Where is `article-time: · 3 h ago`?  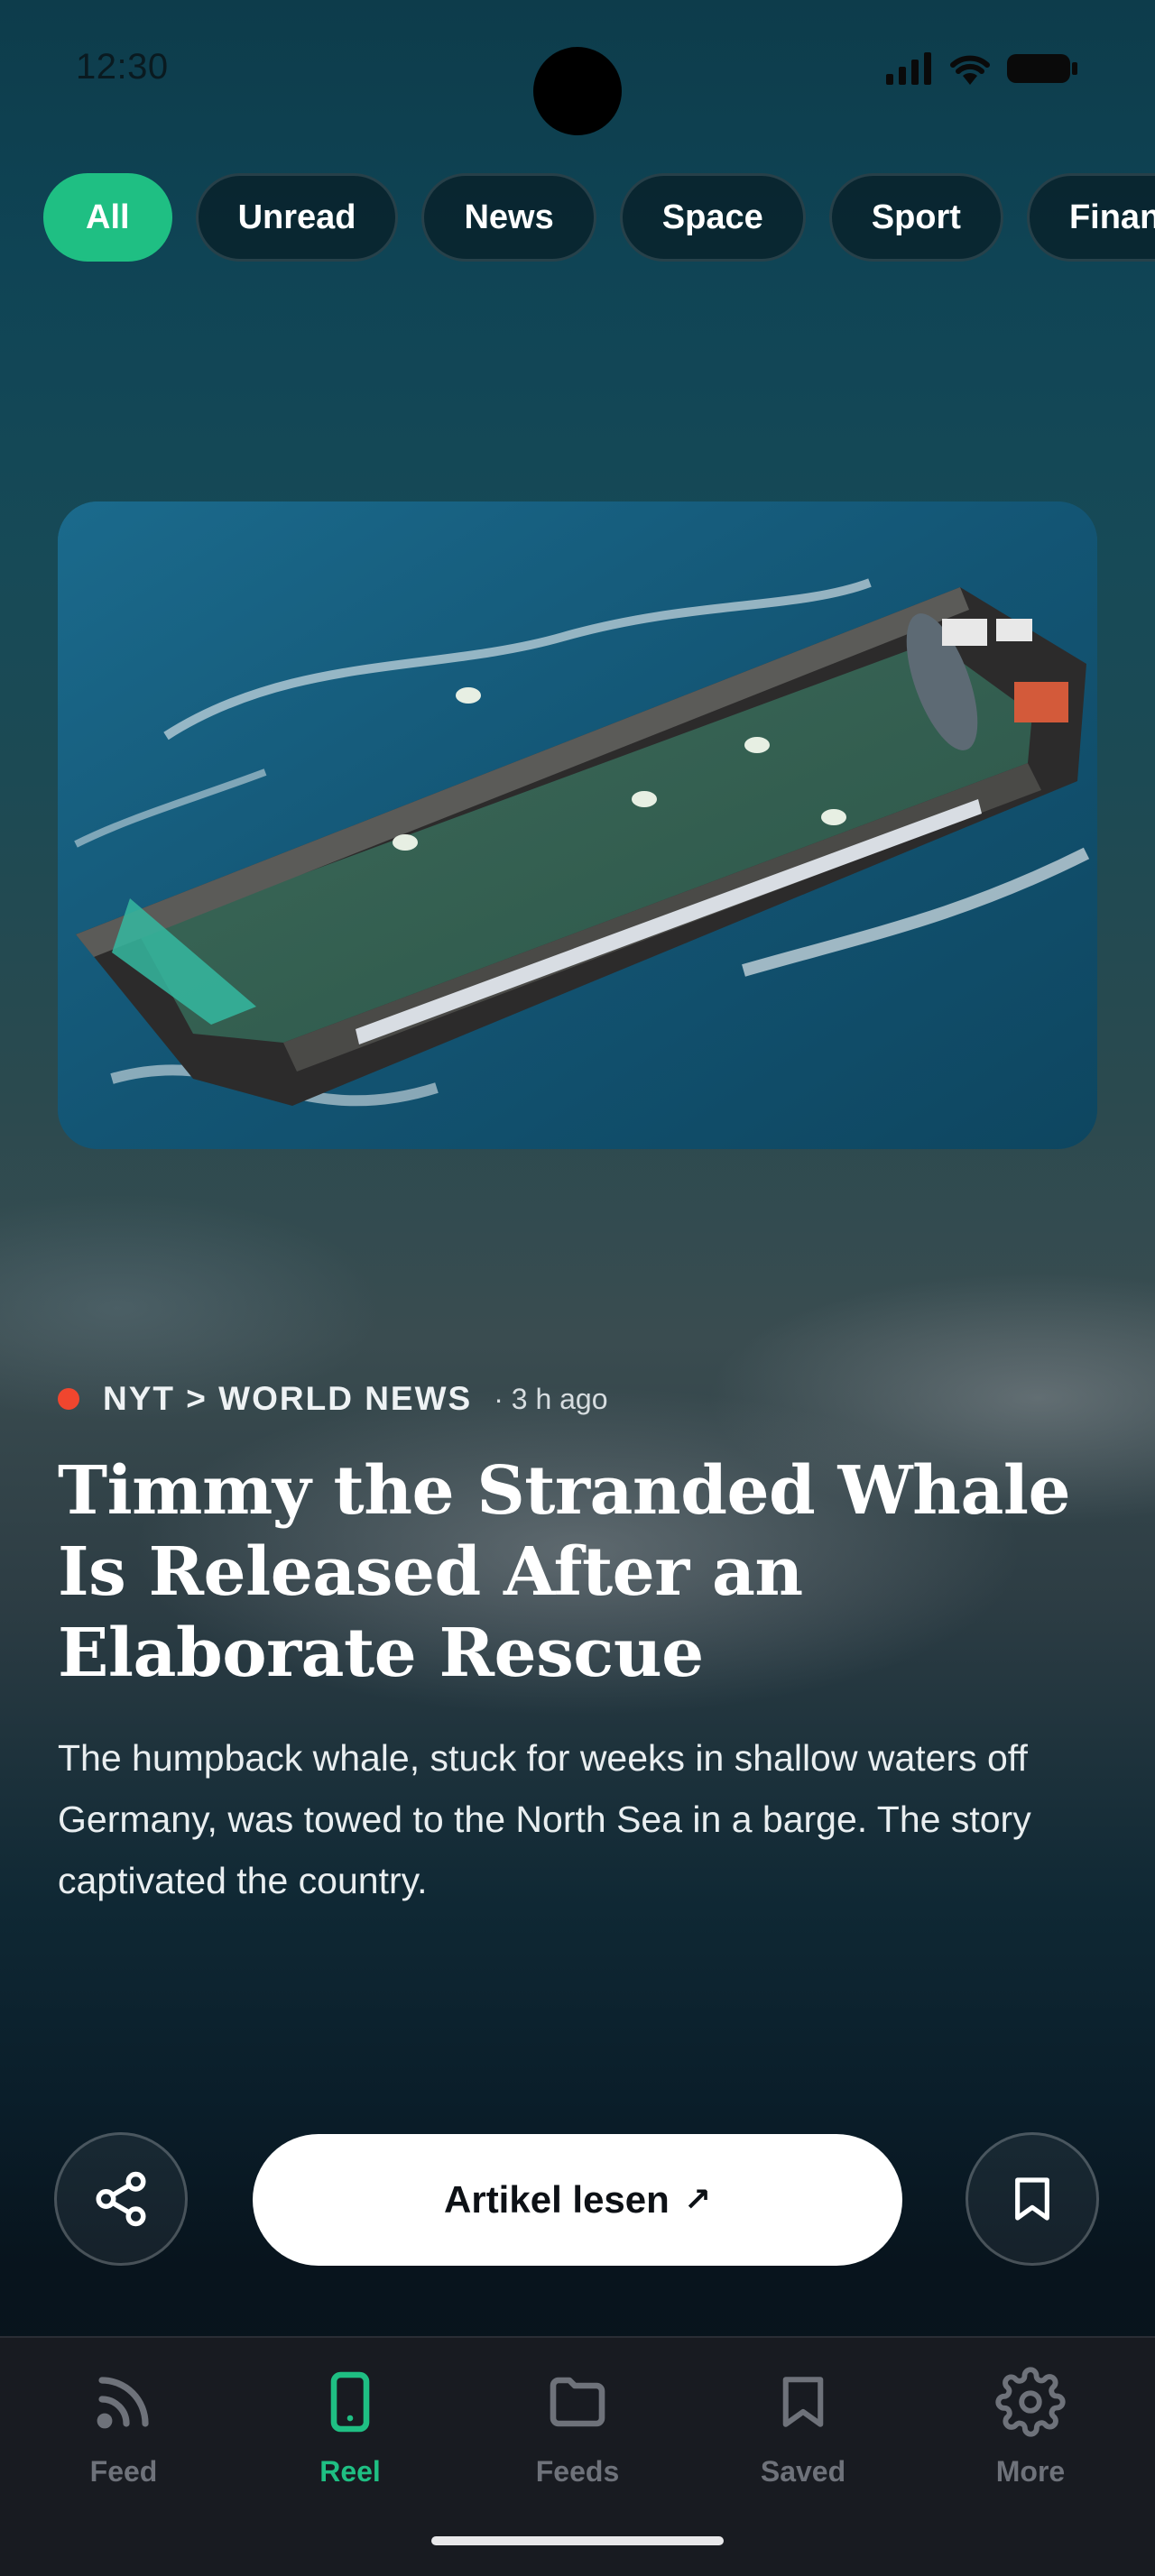 article-time: · 3 h ago is located at coordinates (551, 1398).